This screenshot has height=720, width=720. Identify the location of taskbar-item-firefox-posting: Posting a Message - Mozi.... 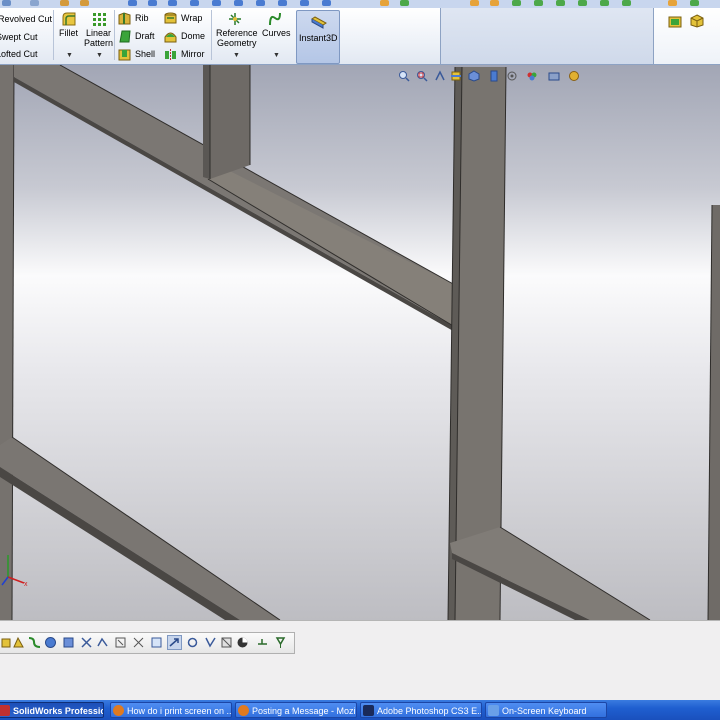
(296, 710).